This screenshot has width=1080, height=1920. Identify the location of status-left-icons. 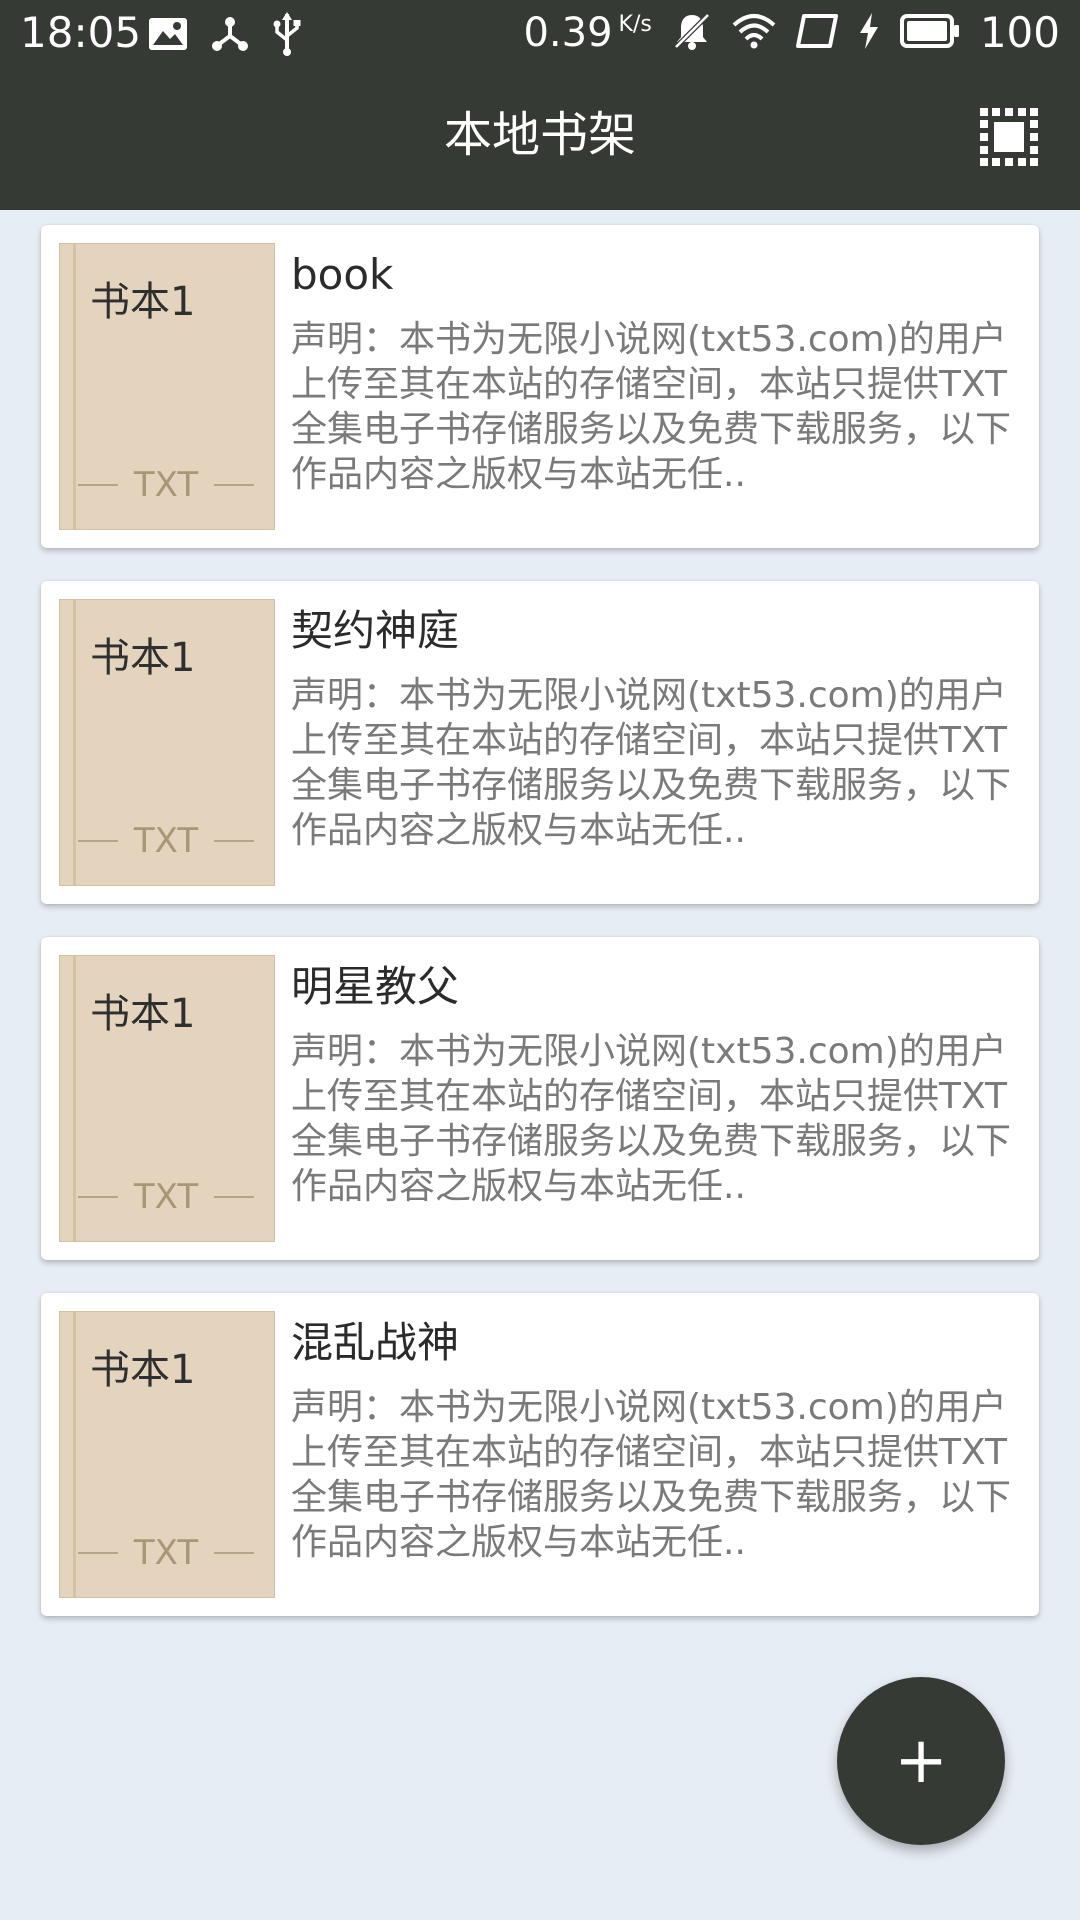
(225, 36).